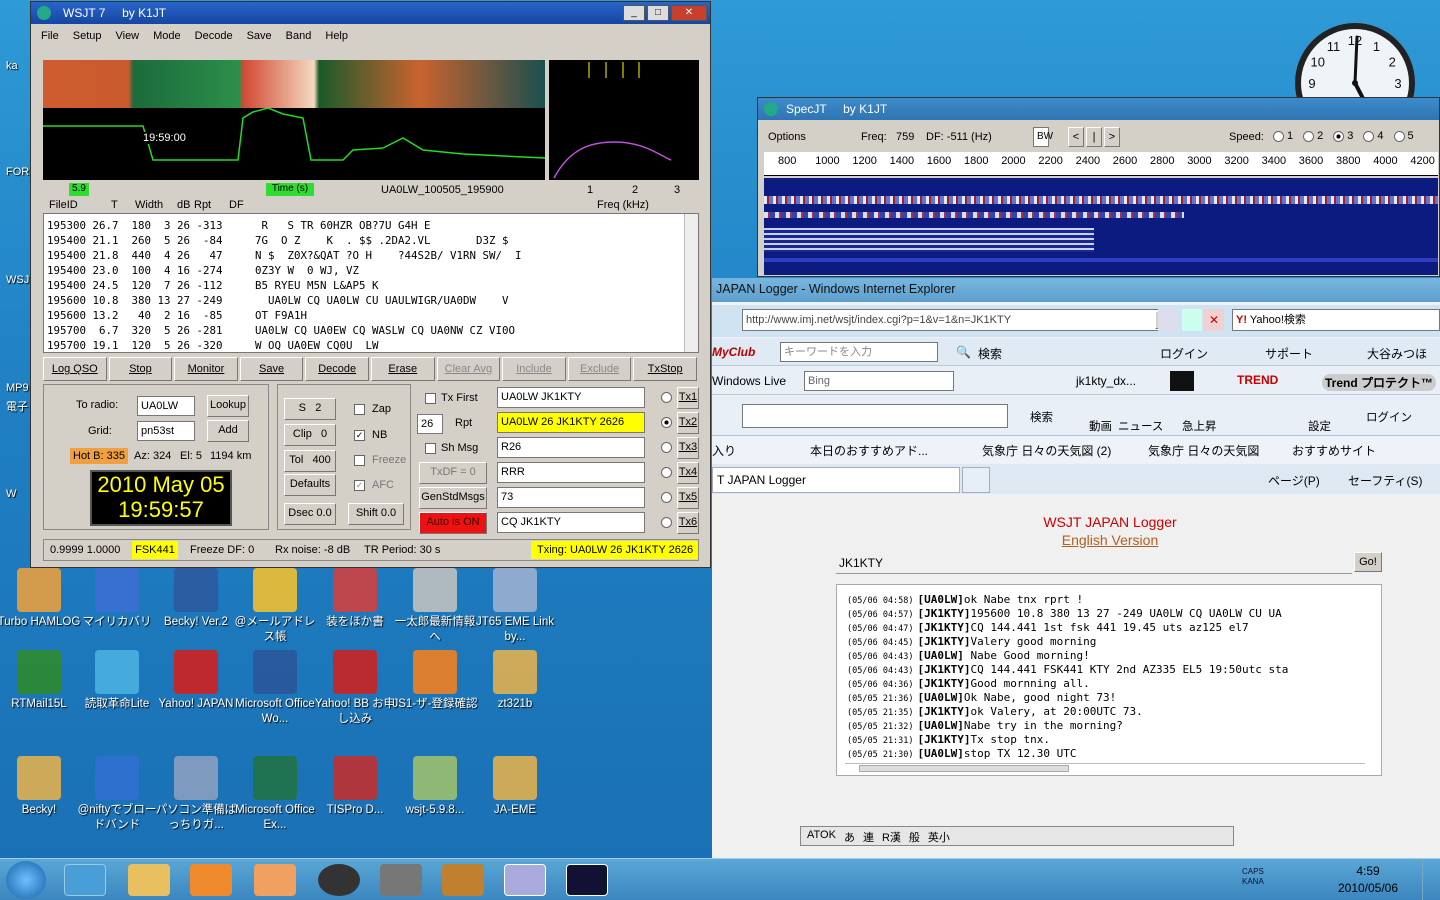  Describe the element at coordinates (17, 280) in the screenshot. I see `left-edge-label: WSJ` at that location.